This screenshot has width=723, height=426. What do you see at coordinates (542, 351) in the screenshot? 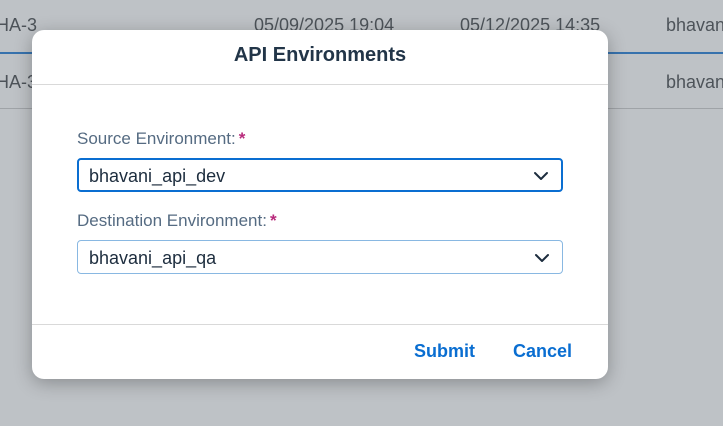
I see `cancel-button: Cancel` at bounding box center [542, 351].